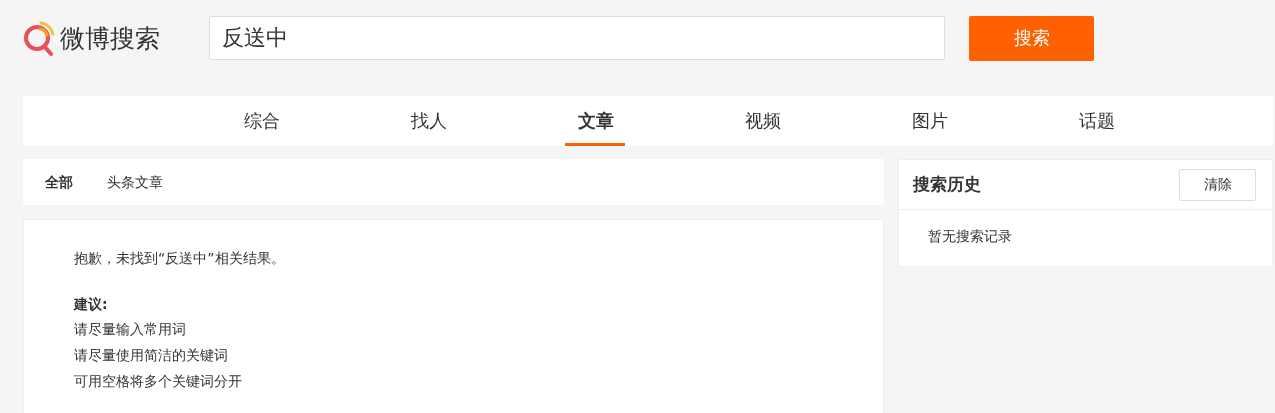  Describe the element at coordinates (428, 121) in the screenshot. I see `tab: 找人` at that location.